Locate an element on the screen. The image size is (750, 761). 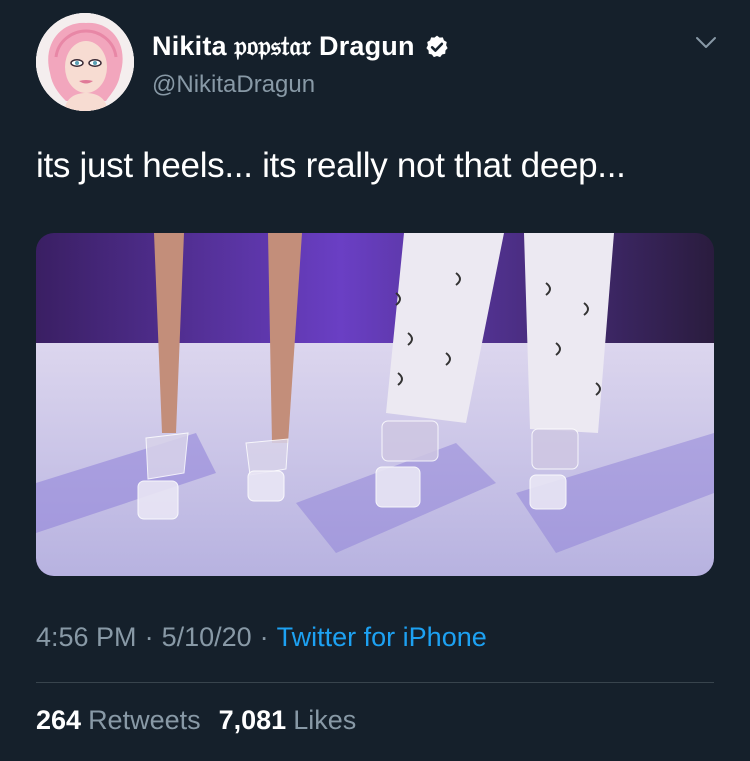
tweet-source-link: Twitter for iPhone is located at coordinates (382, 637).